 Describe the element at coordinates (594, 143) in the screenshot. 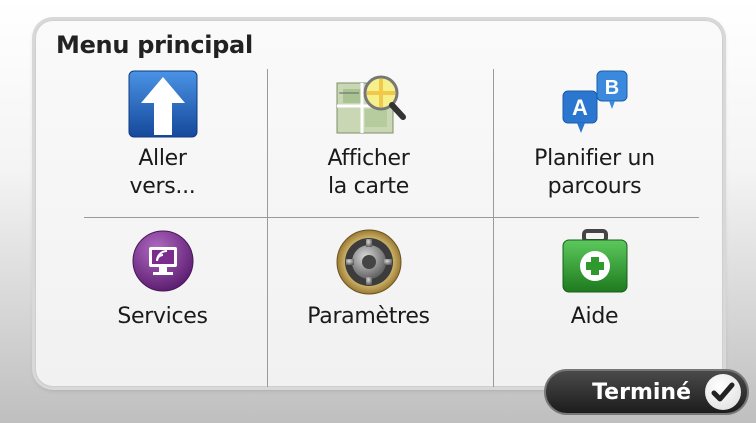

I see `menu-item-planifier-parcours: B A Planifier un parcours` at that location.